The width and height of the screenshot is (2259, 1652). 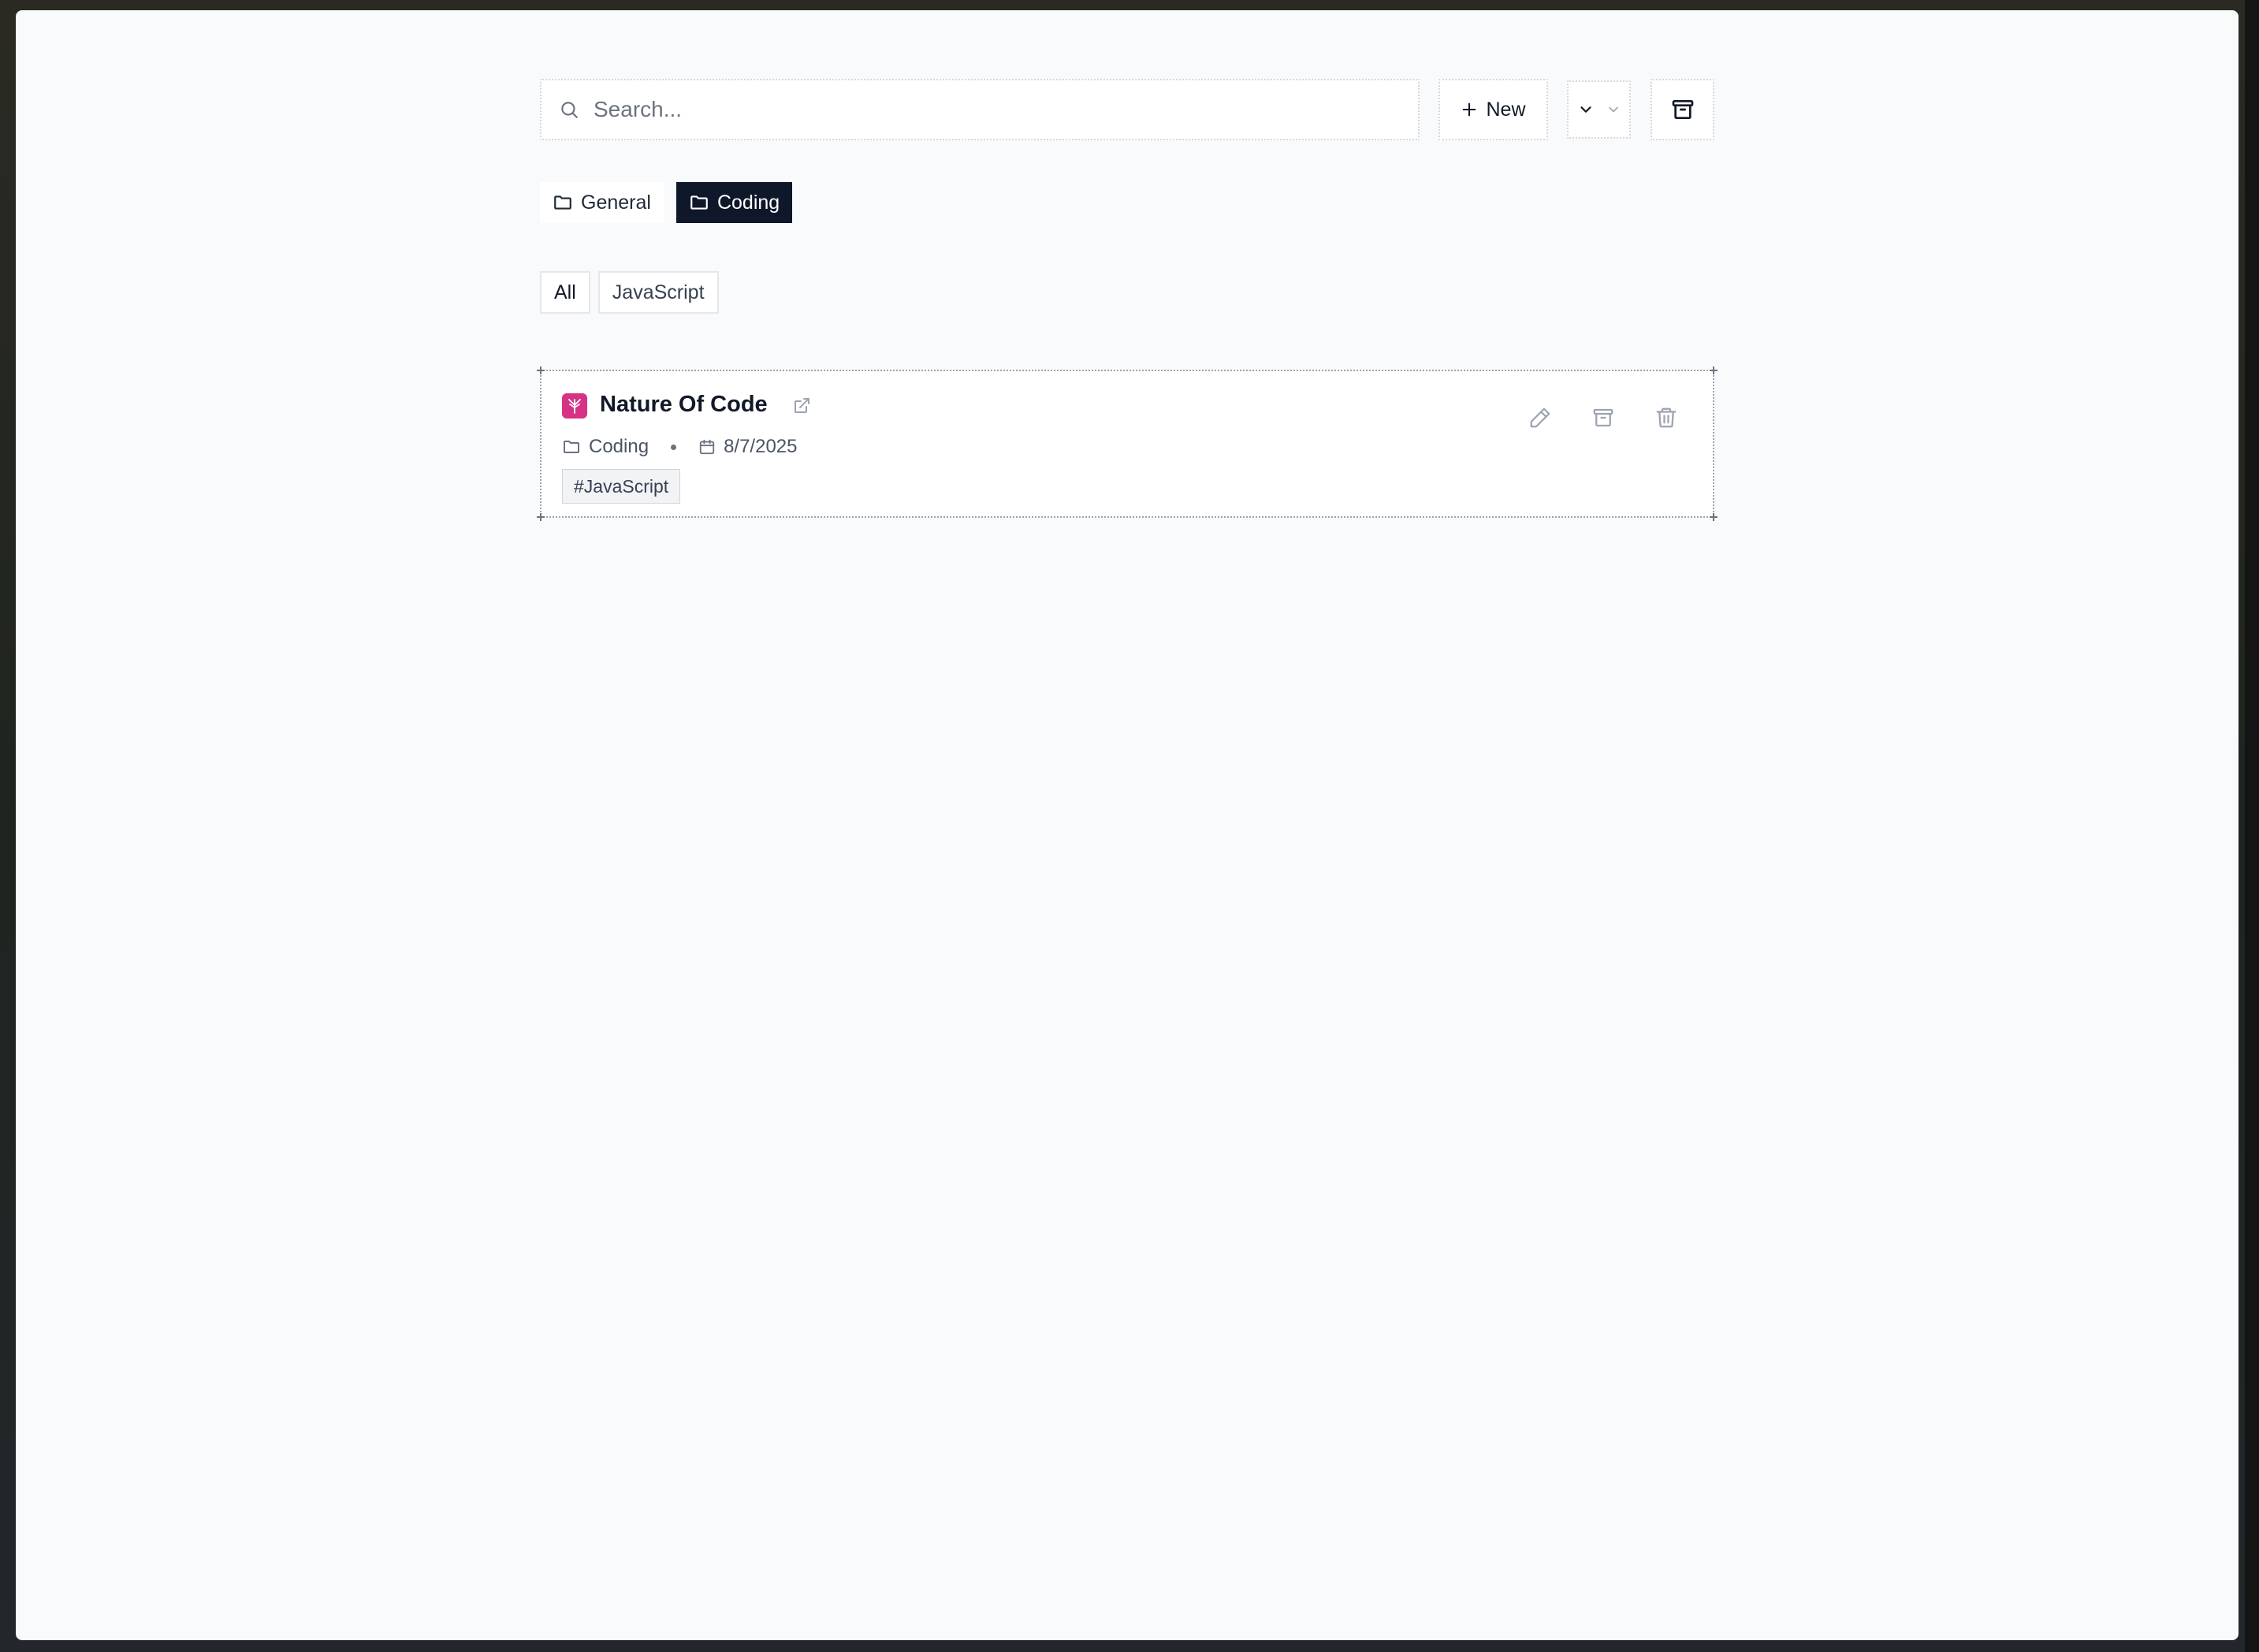 What do you see at coordinates (761, 446) in the screenshot?
I see `bookmark-date: 8/7/2025` at bounding box center [761, 446].